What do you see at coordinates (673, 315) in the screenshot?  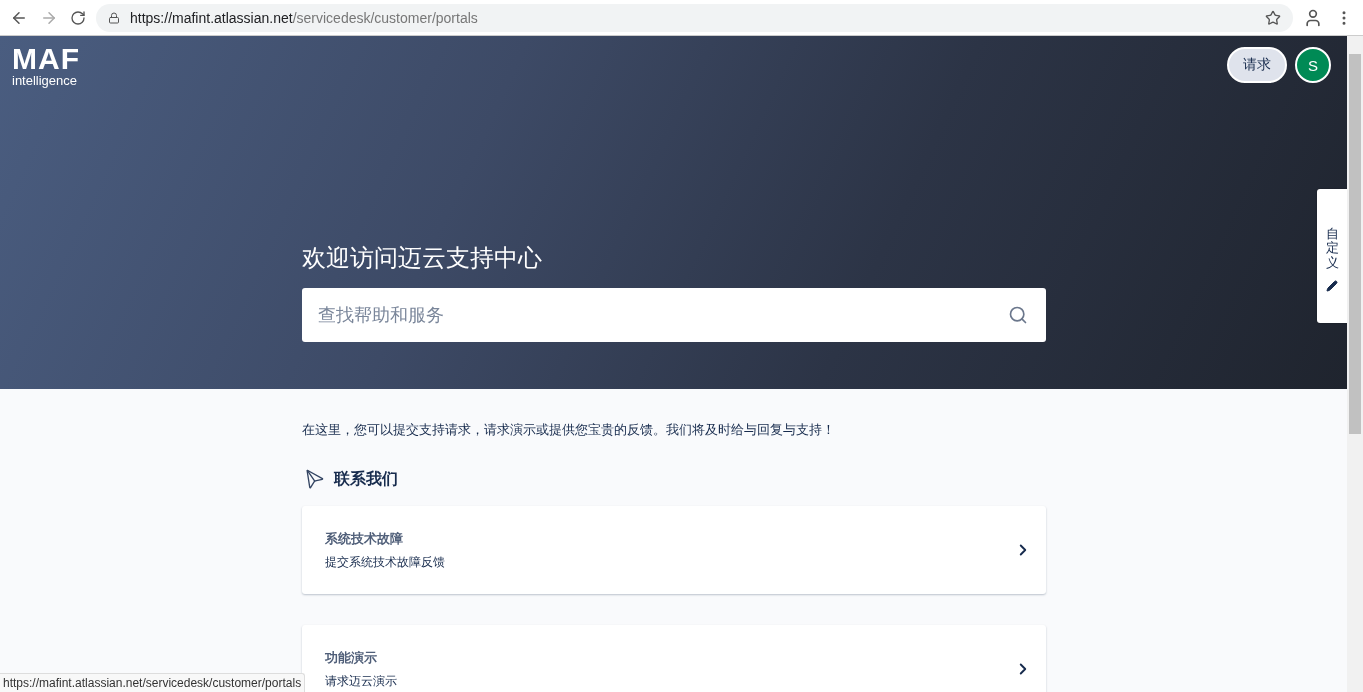 I see `search-field: 查找帮助和服务` at bounding box center [673, 315].